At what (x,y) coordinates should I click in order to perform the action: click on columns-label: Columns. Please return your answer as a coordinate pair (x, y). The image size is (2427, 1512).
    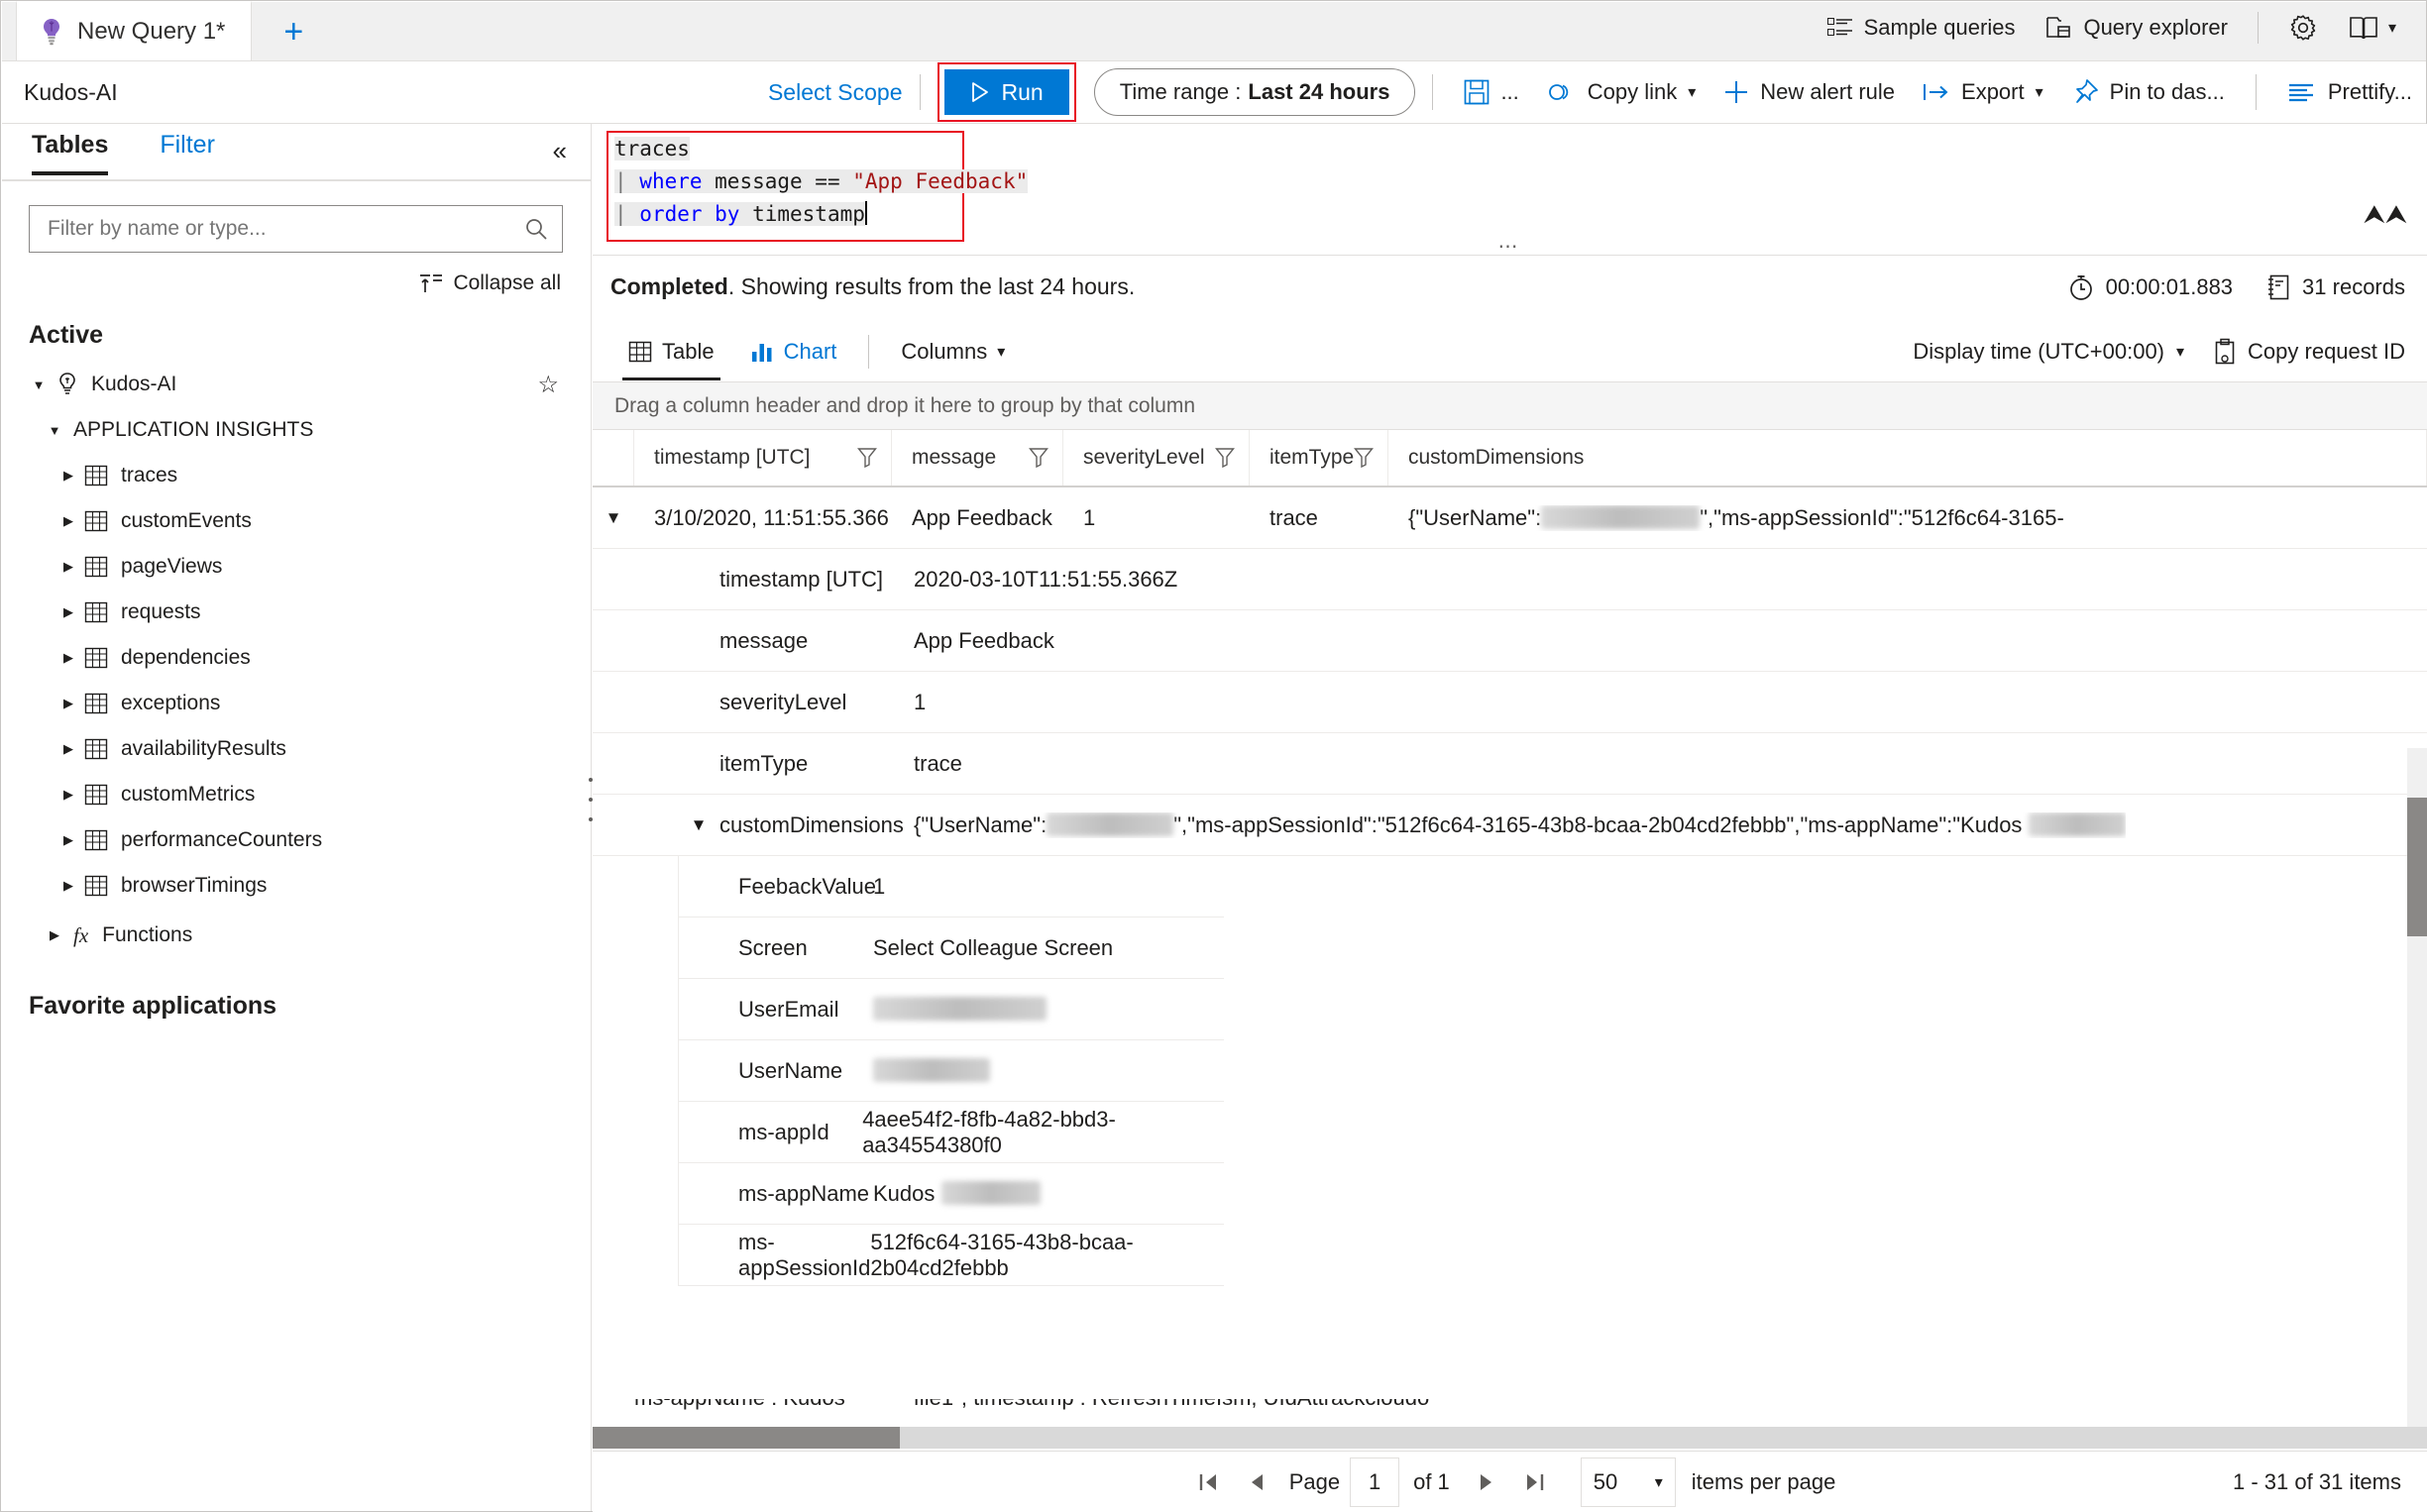
    Looking at the image, I should click on (944, 351).